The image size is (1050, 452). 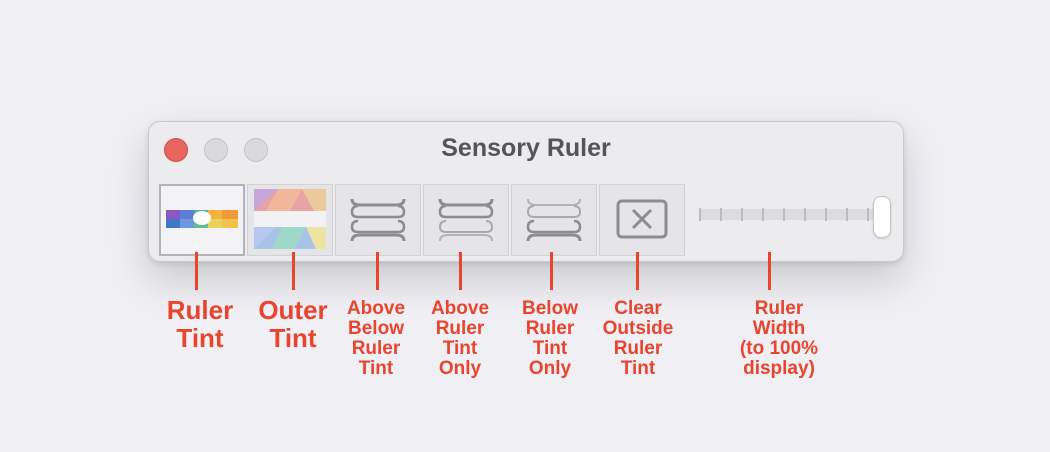 What do you see at coordinates (196, 271) in the screenshot?
I see `callout-line-ruler-tint` at bounding box center [196, 271].